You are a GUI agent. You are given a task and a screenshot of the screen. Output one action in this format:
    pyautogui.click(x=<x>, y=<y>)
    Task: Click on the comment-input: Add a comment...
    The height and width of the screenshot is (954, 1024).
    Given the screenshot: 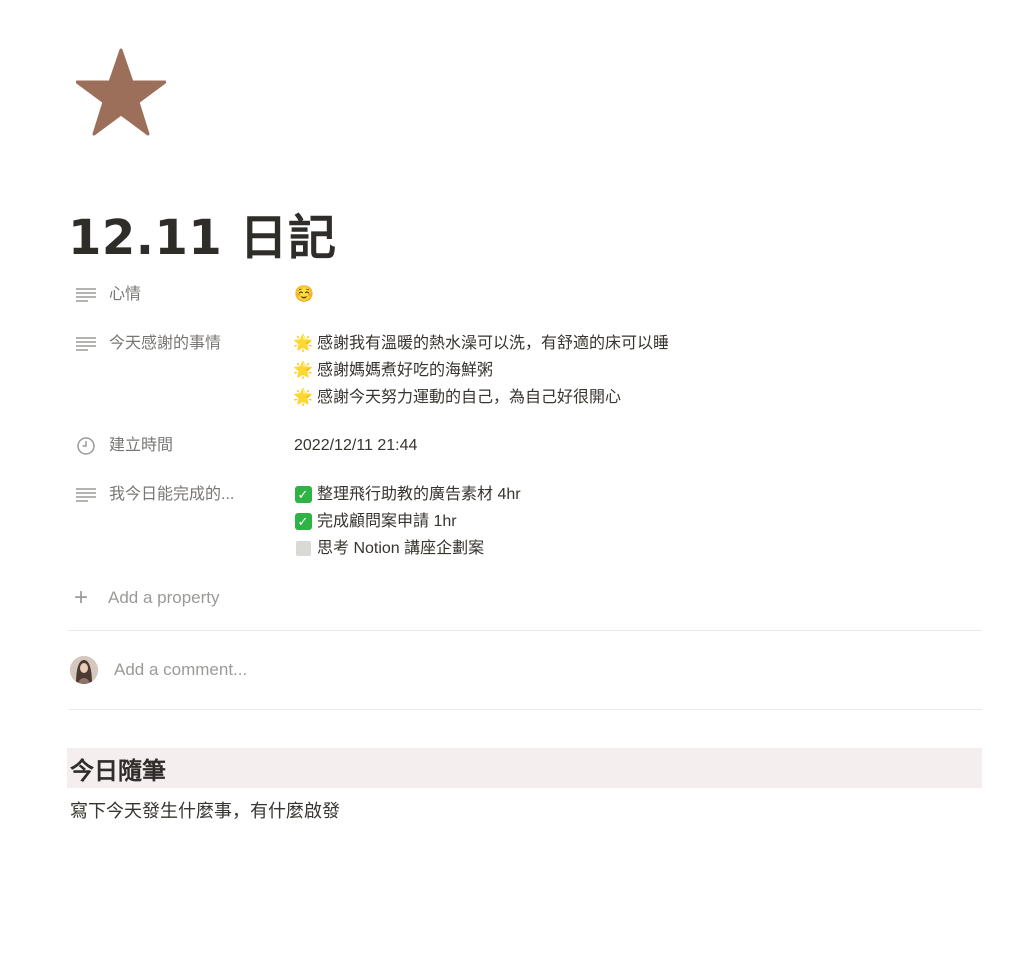 What is the action you would take?
    pyautogui.click(x=180, y=670)
    